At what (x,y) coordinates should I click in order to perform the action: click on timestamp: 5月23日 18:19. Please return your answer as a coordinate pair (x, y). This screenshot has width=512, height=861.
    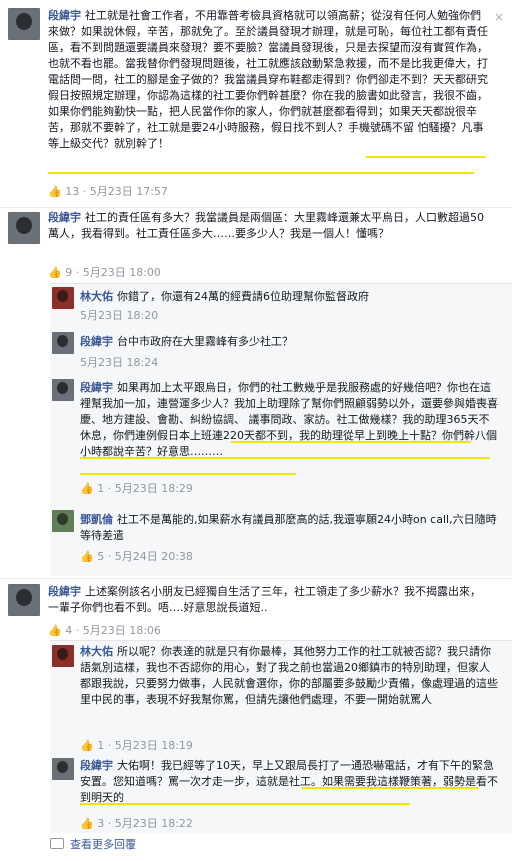
    Looking at the image, I should click on (154, 745).